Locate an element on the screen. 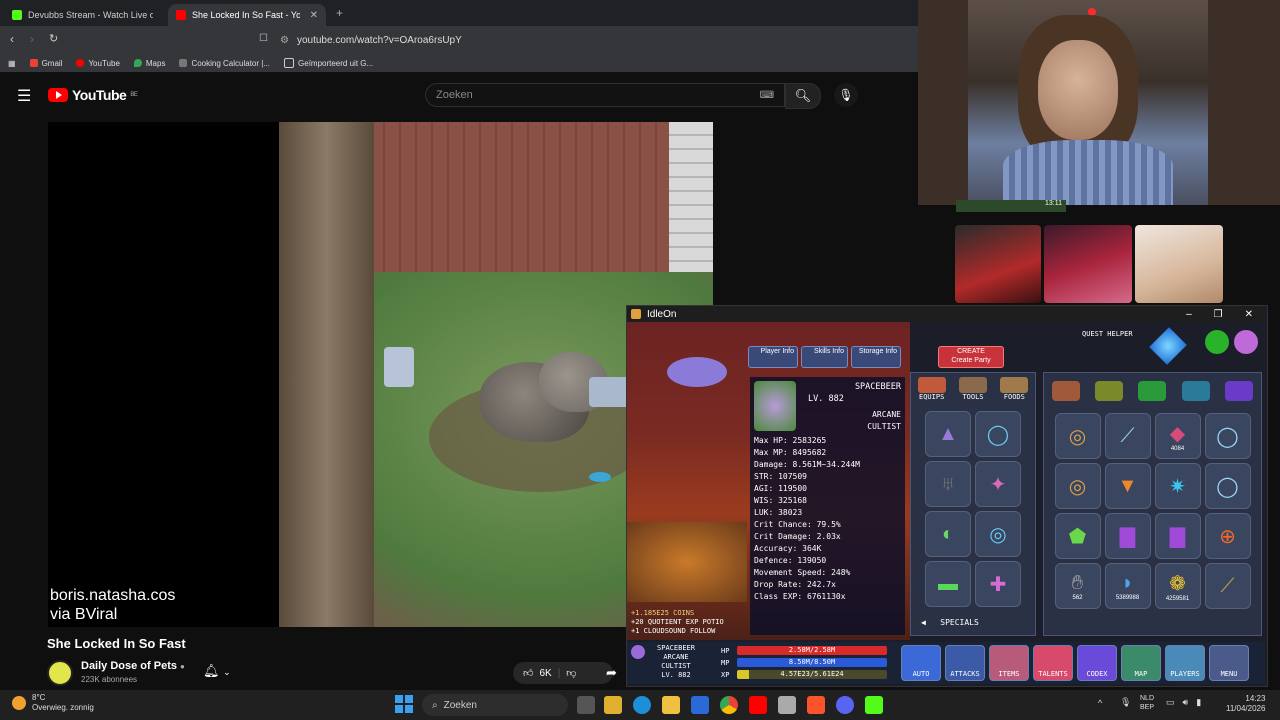 This screenshot has width=1280, height=720. weather-widget: 8°C Overwieg. zonnig is located at coordinates (53, 703).